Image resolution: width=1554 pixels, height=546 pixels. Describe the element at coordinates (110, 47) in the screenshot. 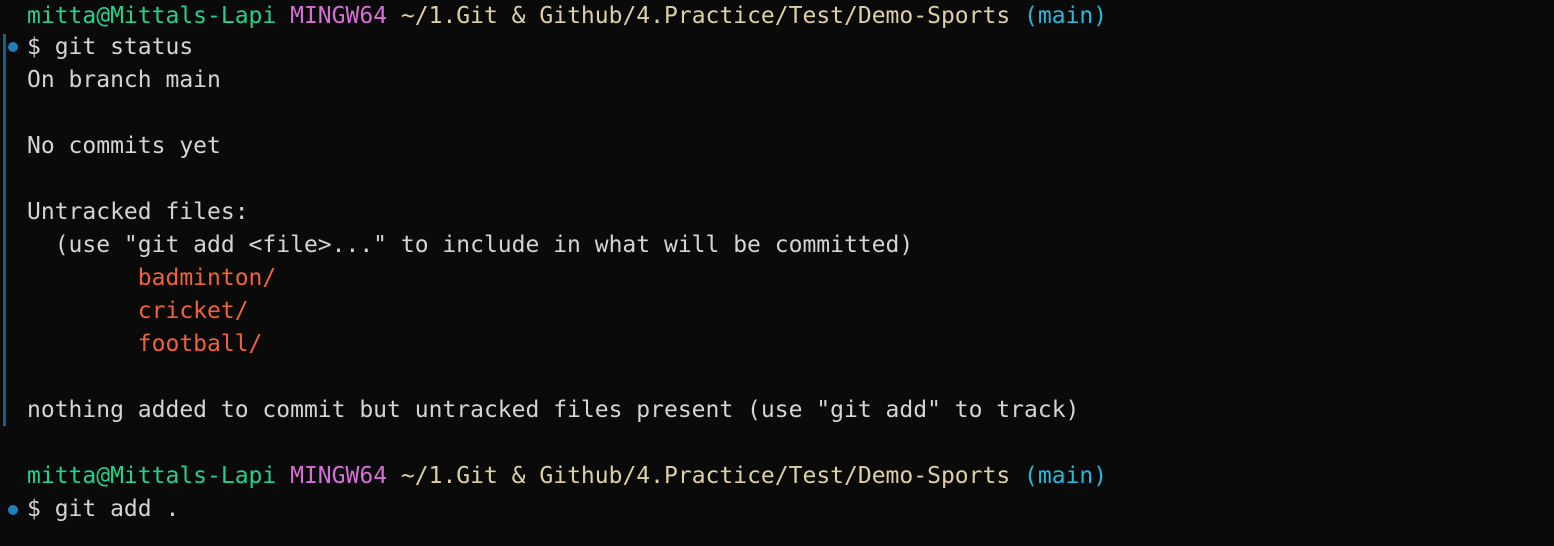

I see `command-line: $ git status` at that location.